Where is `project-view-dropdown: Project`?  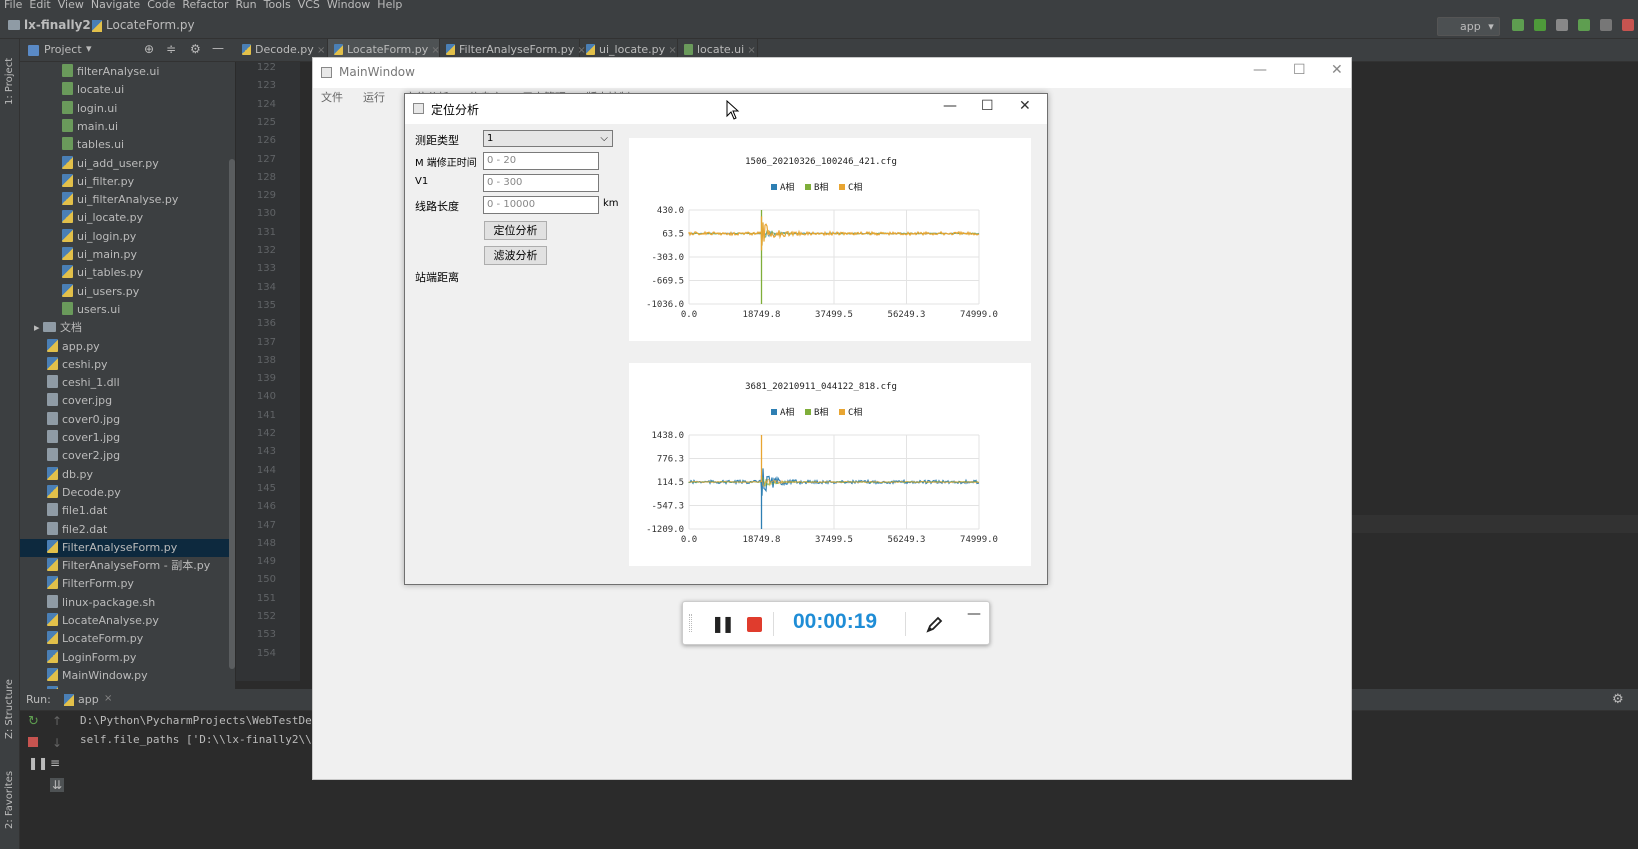
project-view-dropdown: Project is located at coordinates (63, 49).